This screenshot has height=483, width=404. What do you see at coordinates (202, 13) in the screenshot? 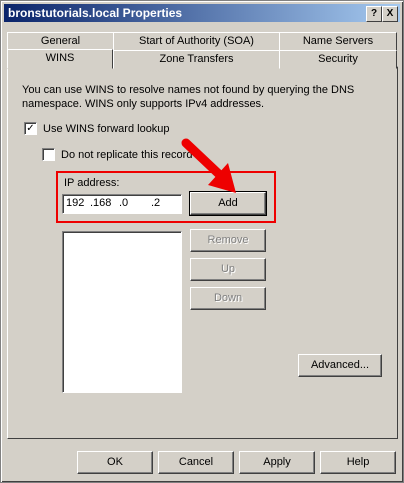
I see `title-bar: bronstutorials.local Properties ? X` at bounding box center [202, 13].